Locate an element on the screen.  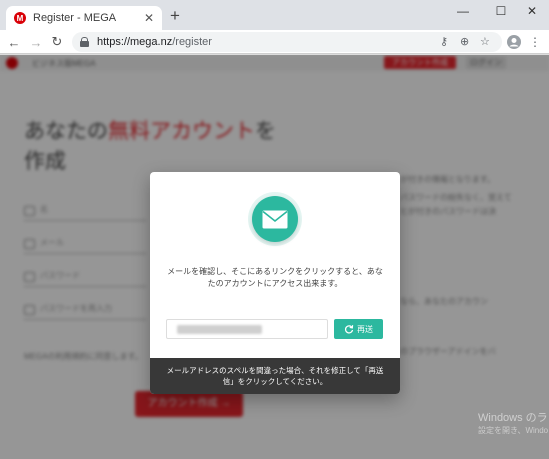
lock-icon is located at coordinates (84, 42).